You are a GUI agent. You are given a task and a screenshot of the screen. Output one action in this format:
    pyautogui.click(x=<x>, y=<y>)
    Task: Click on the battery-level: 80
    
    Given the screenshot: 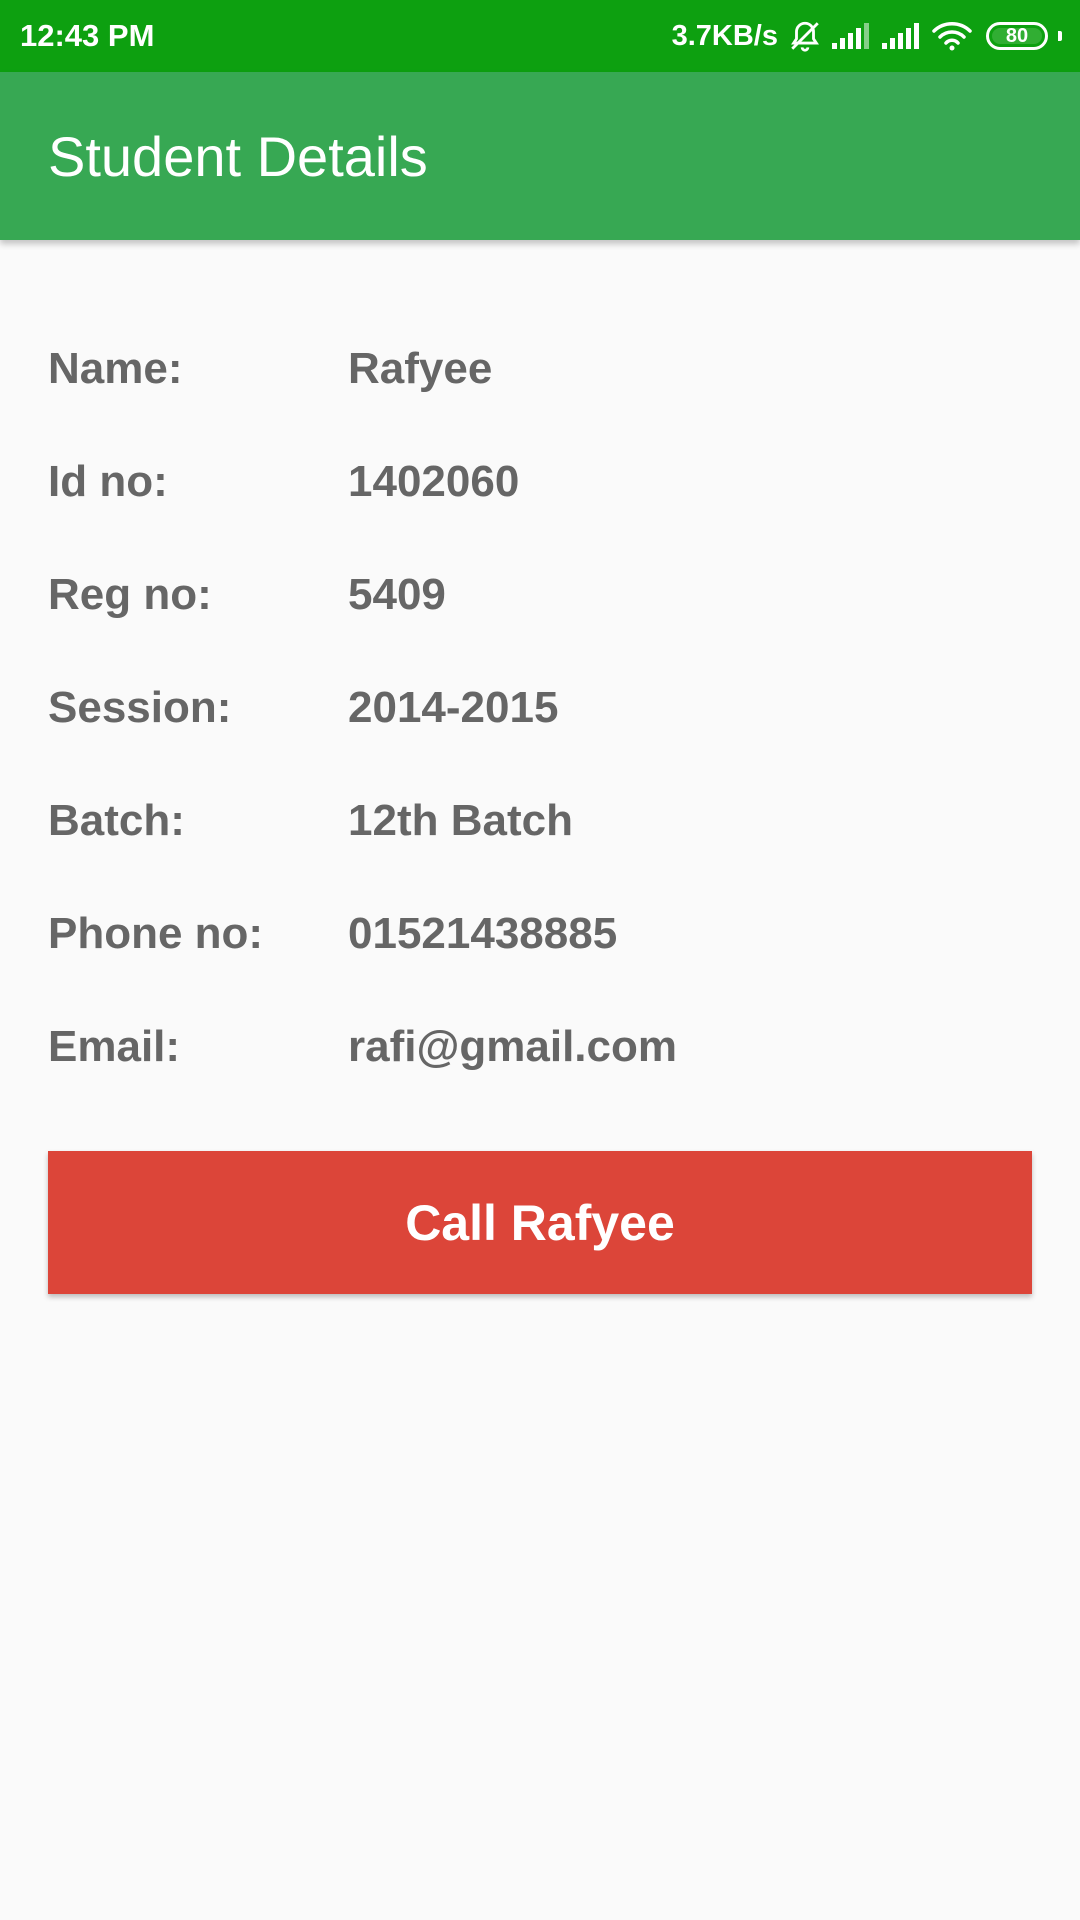 What is the action you would take?
    pyautogui.click(x=1017, y=35)
    